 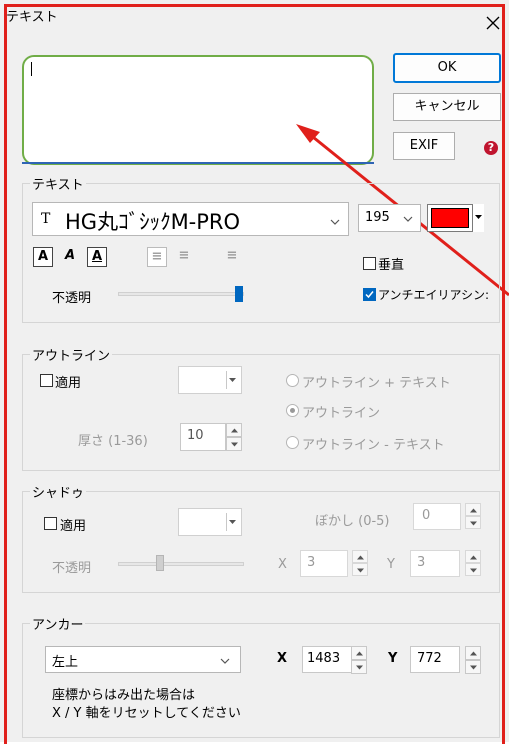 What do you see at coordinates (391, 265) in the screenshot?
I see `vertical-label: 垂直` at bounding box center [391, 265].